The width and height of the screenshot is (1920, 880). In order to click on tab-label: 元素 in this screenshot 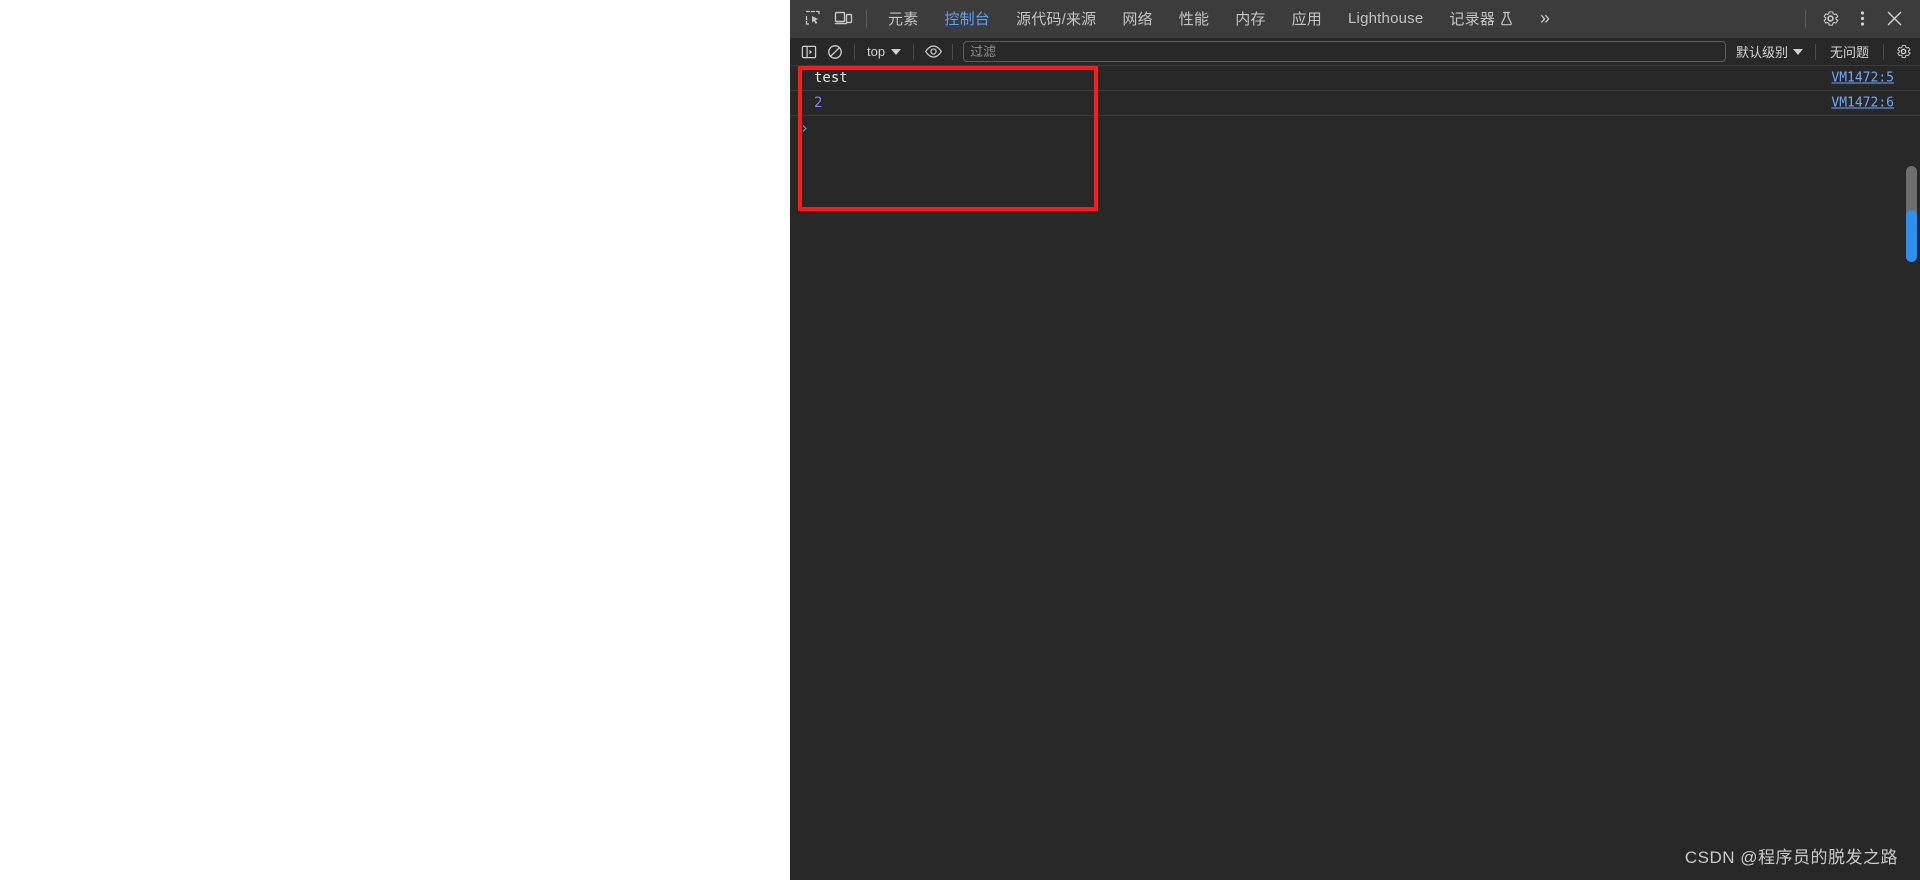, I will do `click(903, 19)`.